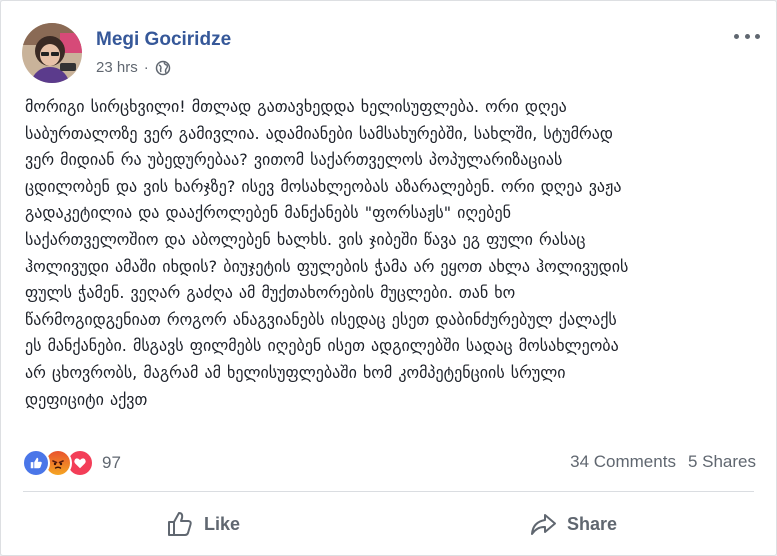 The image size is (777, 556). I want to click on share-arrow-icon, so click(543, 524).